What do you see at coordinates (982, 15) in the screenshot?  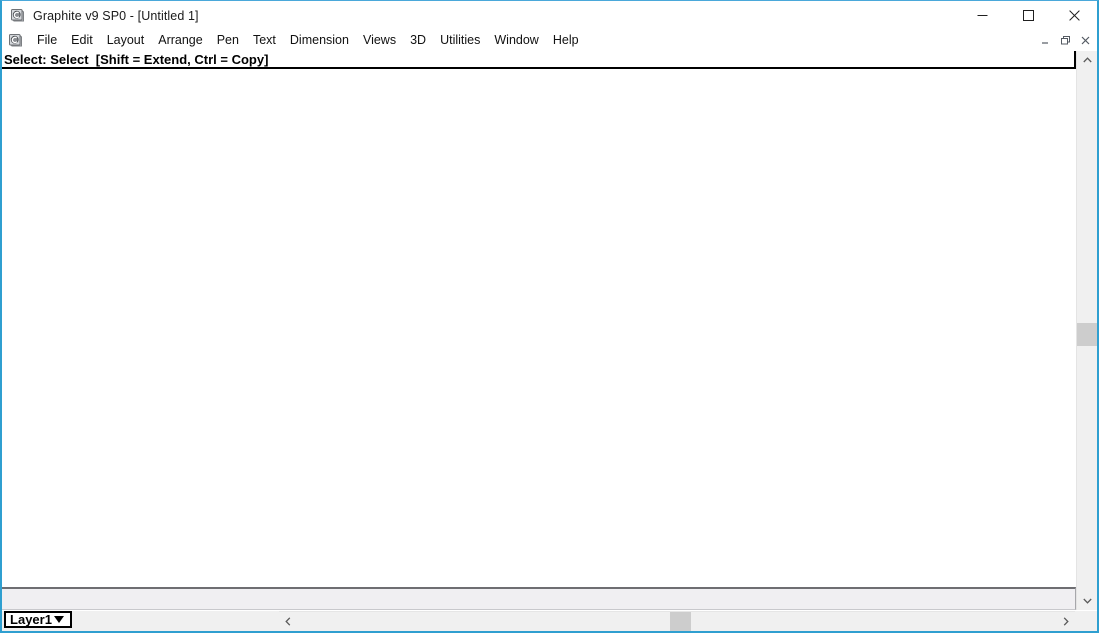 I see `minimize-button` at bounding box center [982, 15].